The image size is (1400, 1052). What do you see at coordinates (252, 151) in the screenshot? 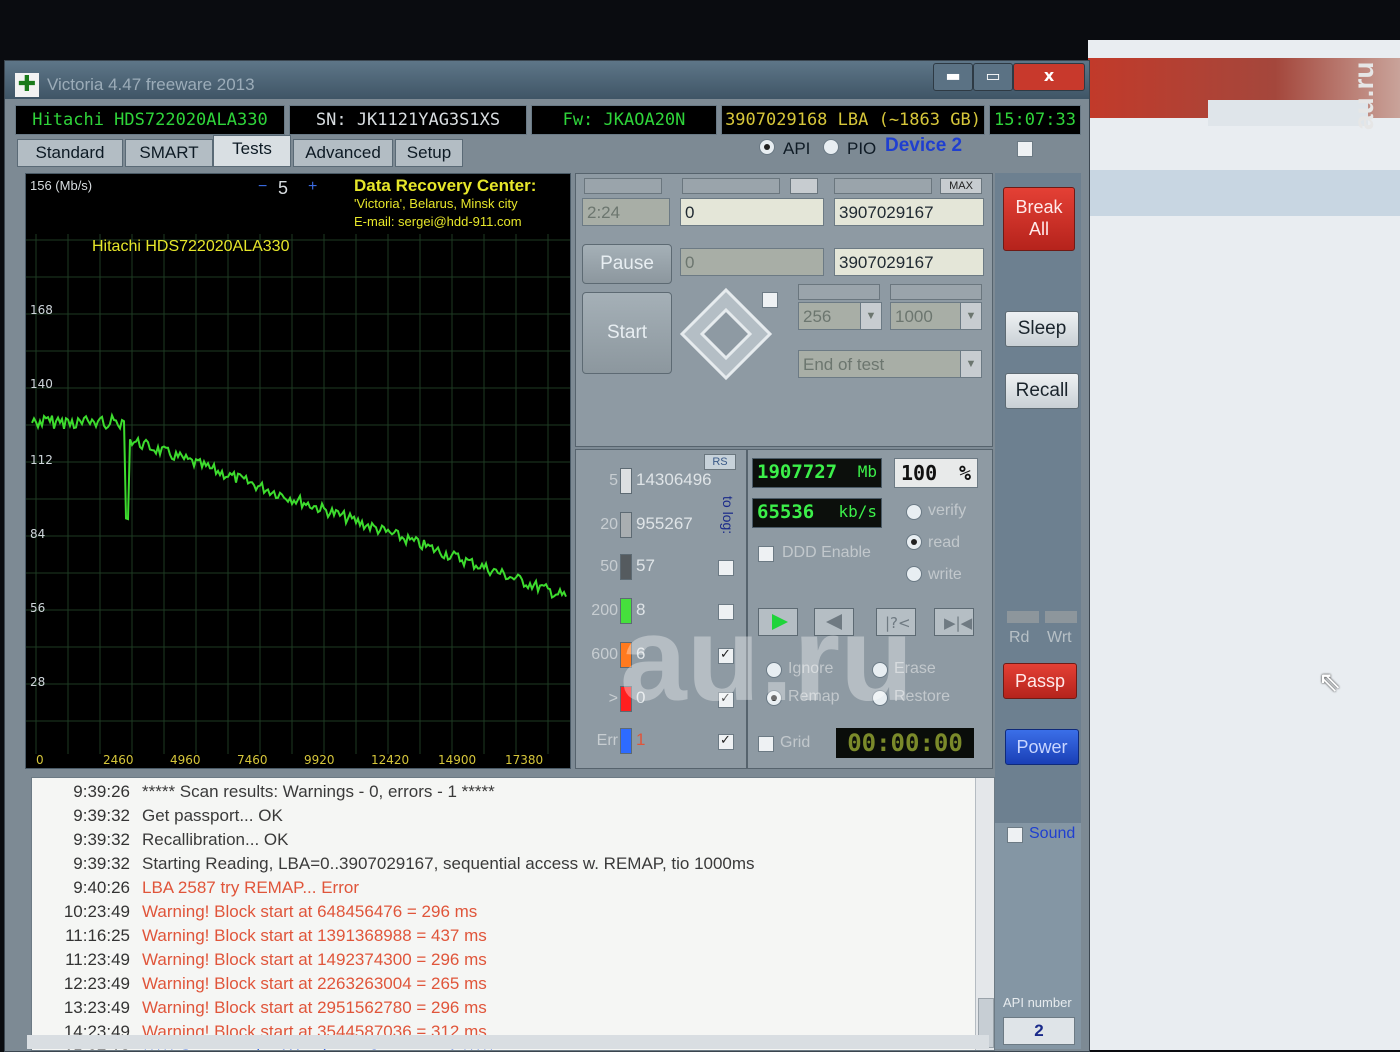
I see `tab-tests: Tests` at bounding box center [252, 151].